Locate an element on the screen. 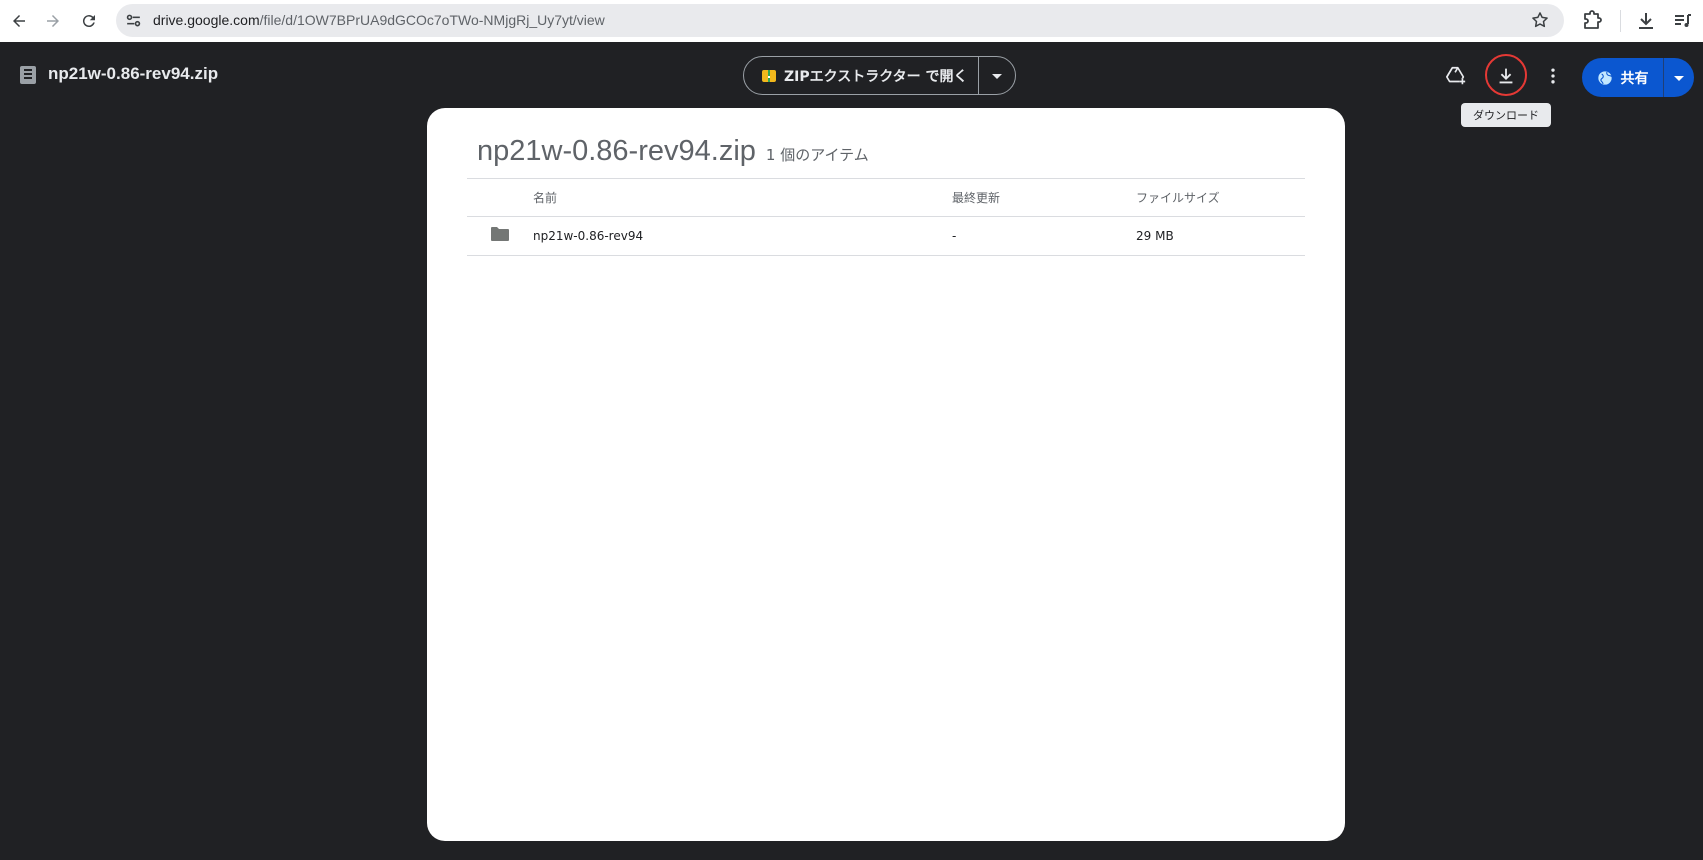 The width and height of the screenshot is (1703, 860). extensions-puzzle-icon is located at coordinates (1592, 21).